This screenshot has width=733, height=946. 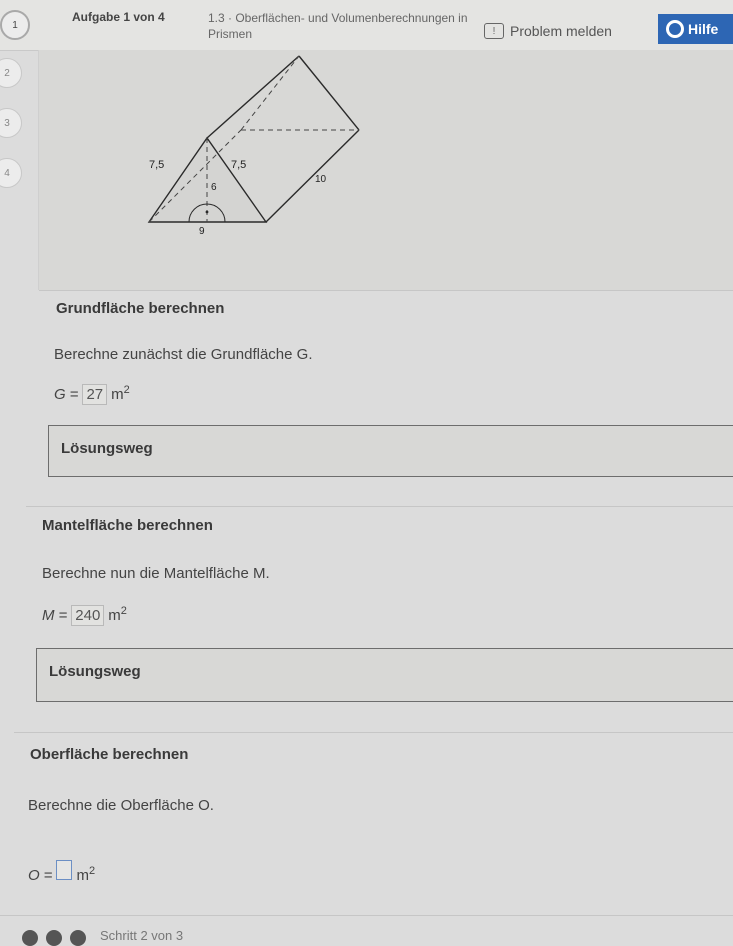 I want to click on label-base: 9, so click(x=202, y=231).